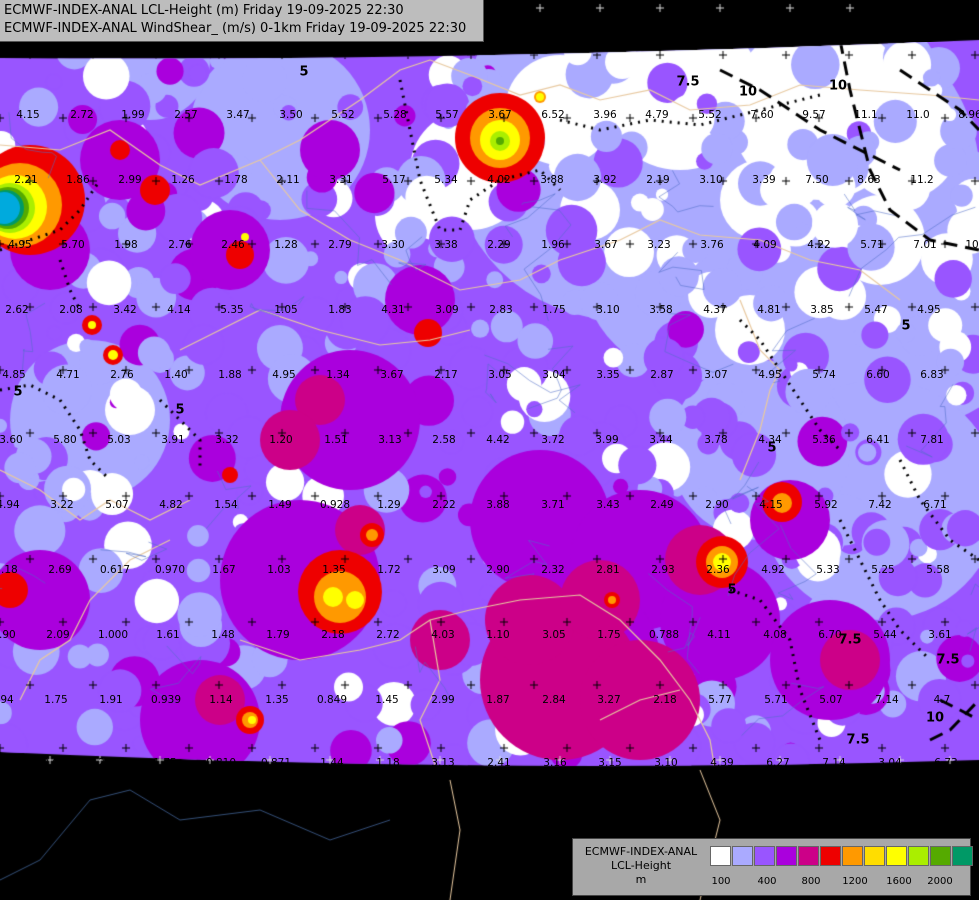 The width and height of the screenshot is (979, 900). I want to click on legend-tick: 800, so click(811, 881).